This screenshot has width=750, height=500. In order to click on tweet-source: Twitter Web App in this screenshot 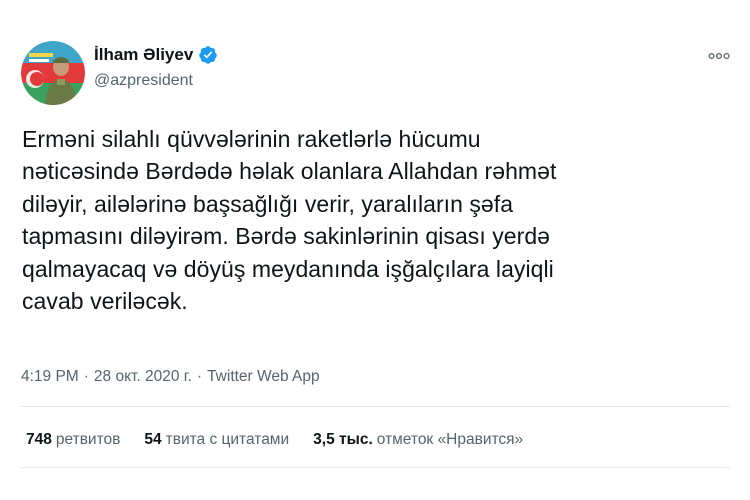, I will do `click(263, 376)`.